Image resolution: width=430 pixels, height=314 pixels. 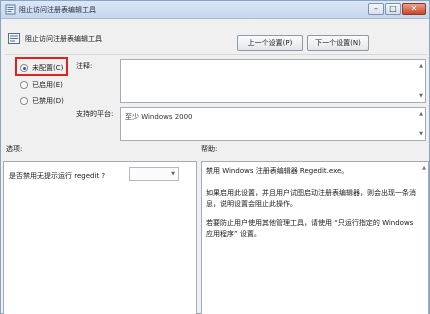 I want to click on radio-enabled: 已启用(E), so click(x=41, y=85).